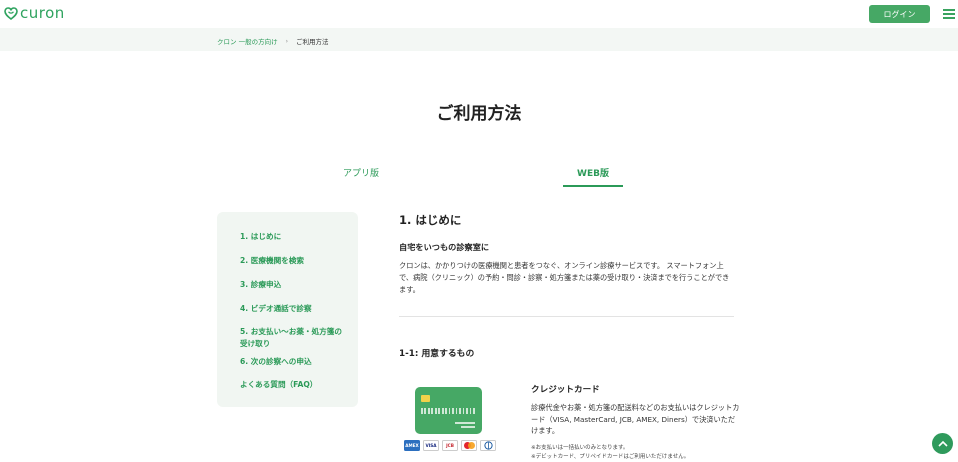 Image resolution: width=958 pixels, height=462 pixels. I want to click on sidebar-item-apply: 3. 診療申込, so click(292, 285).